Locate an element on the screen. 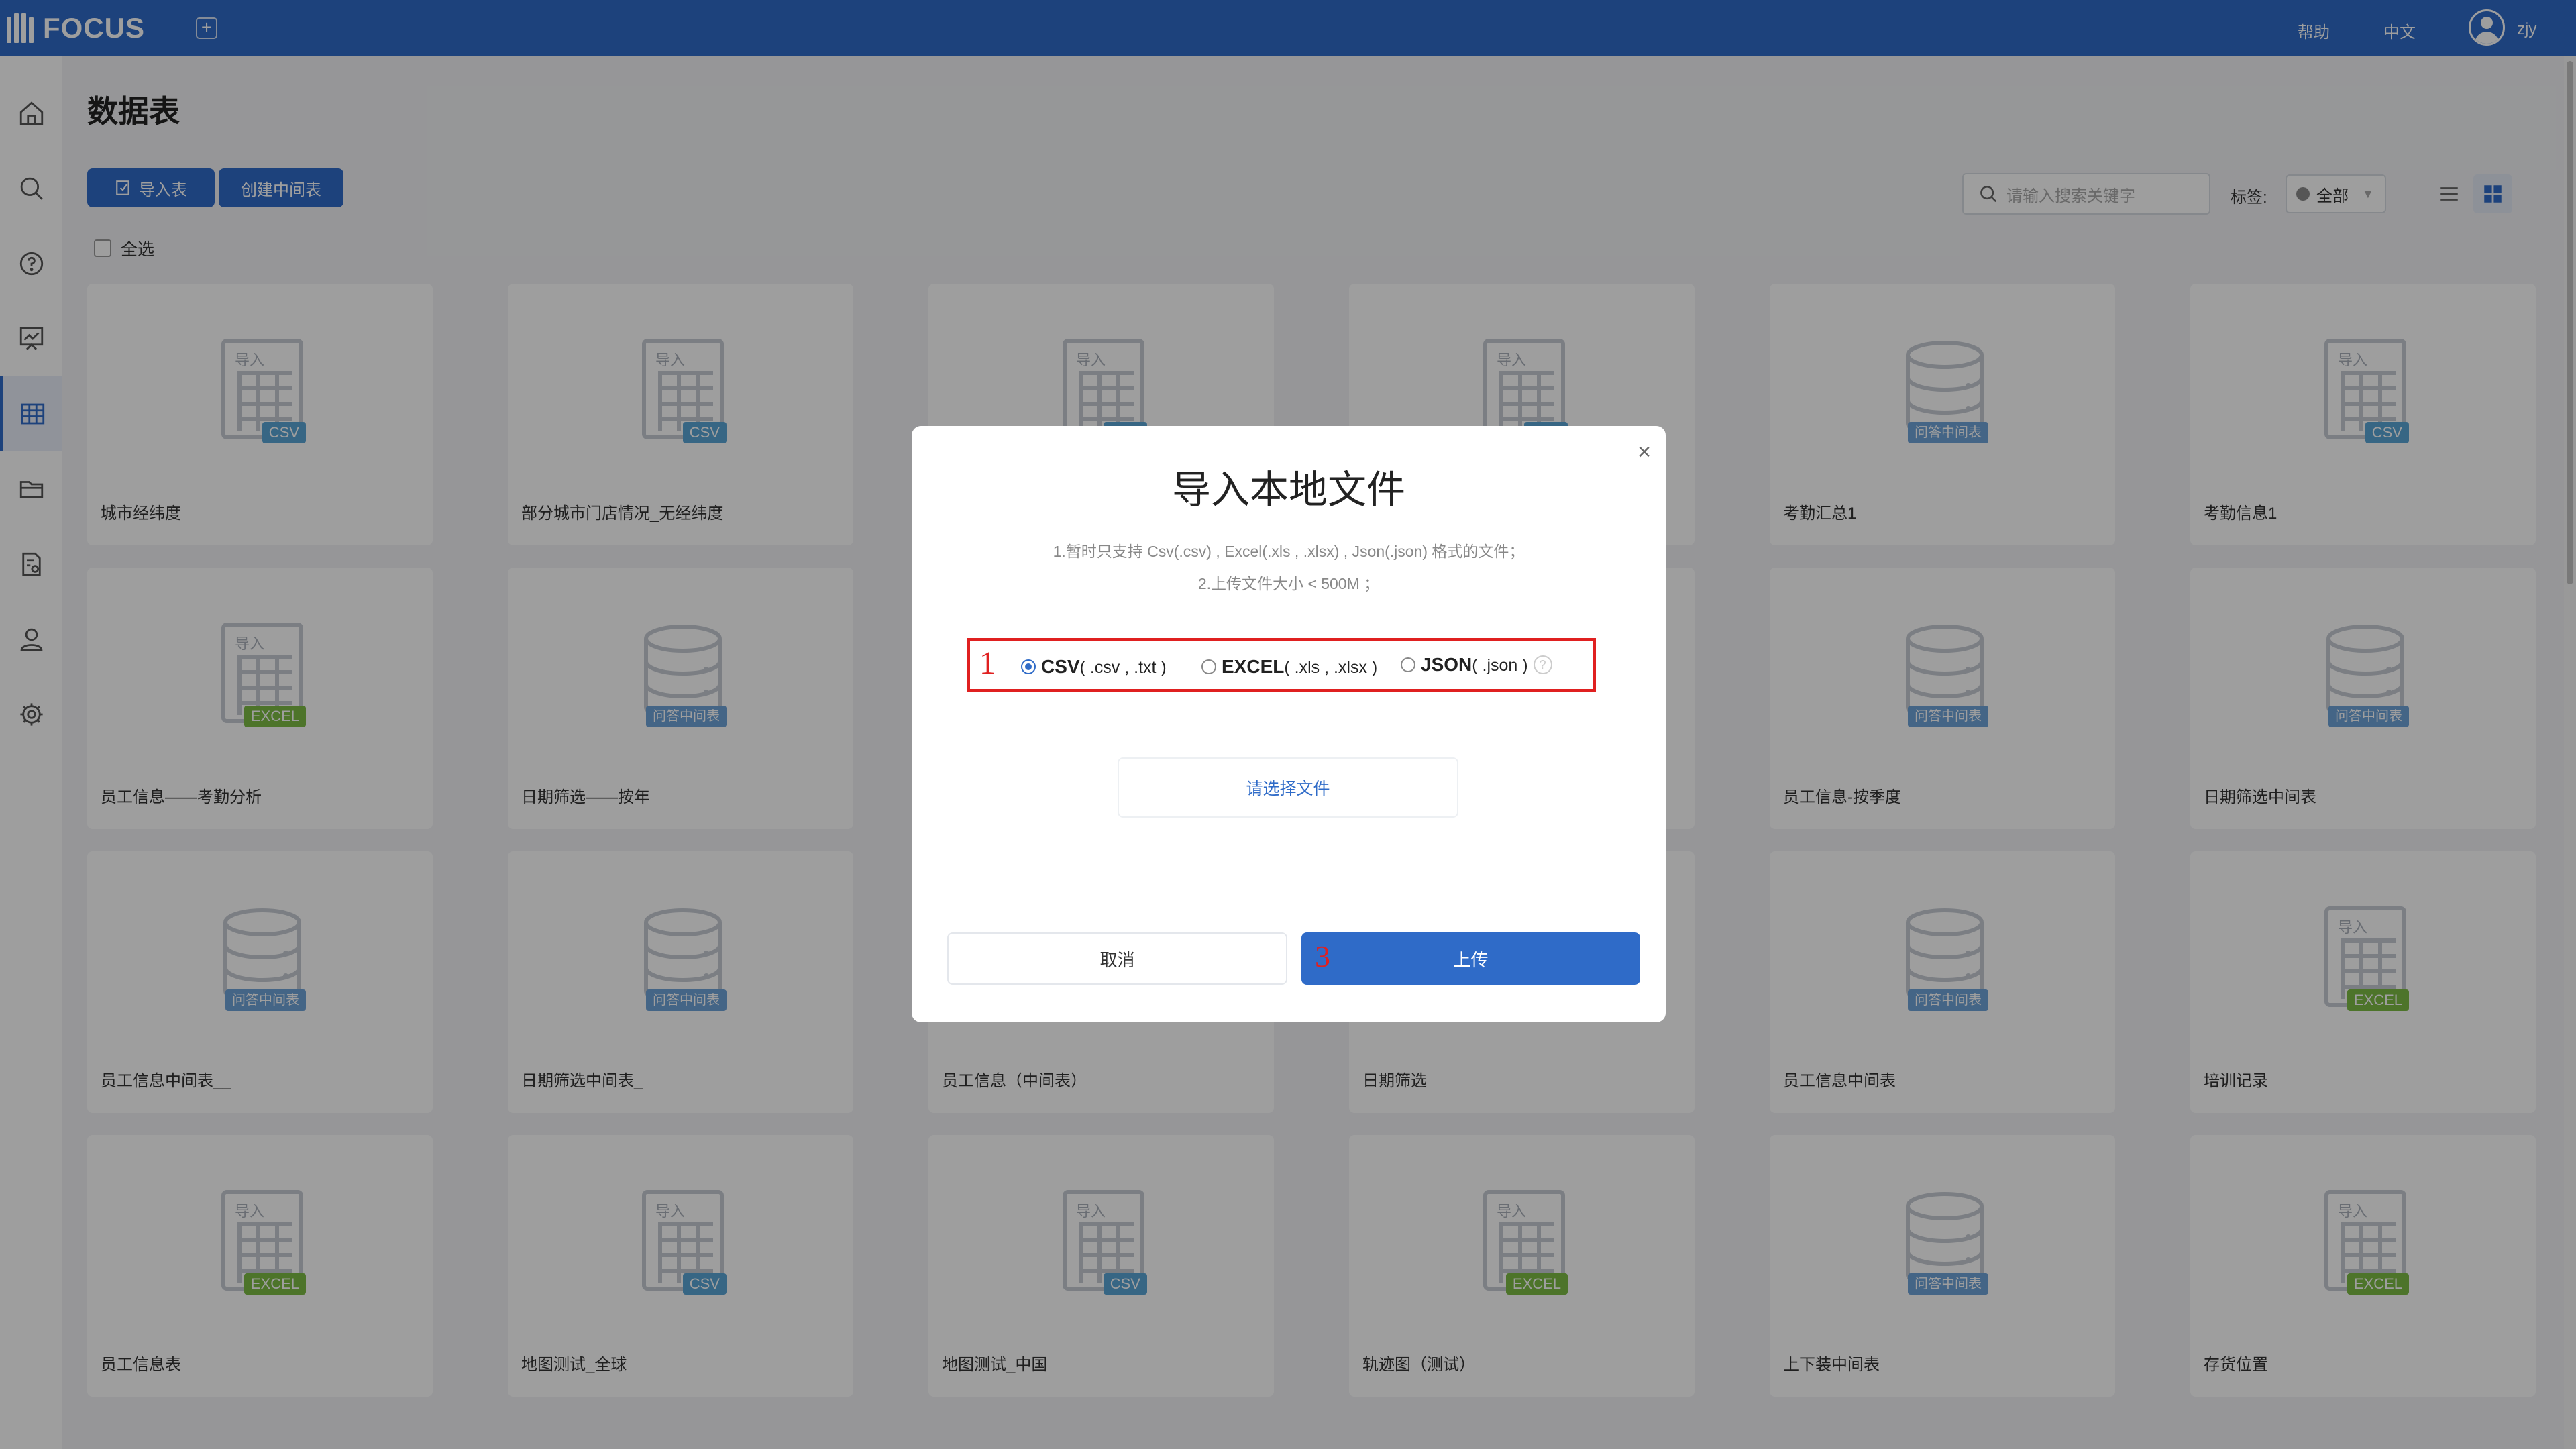 The height and width of the screenshot is (1449, 2576). format-option-csv: CSV( .csv , .txt ) is located at coordinates (1094, 667).